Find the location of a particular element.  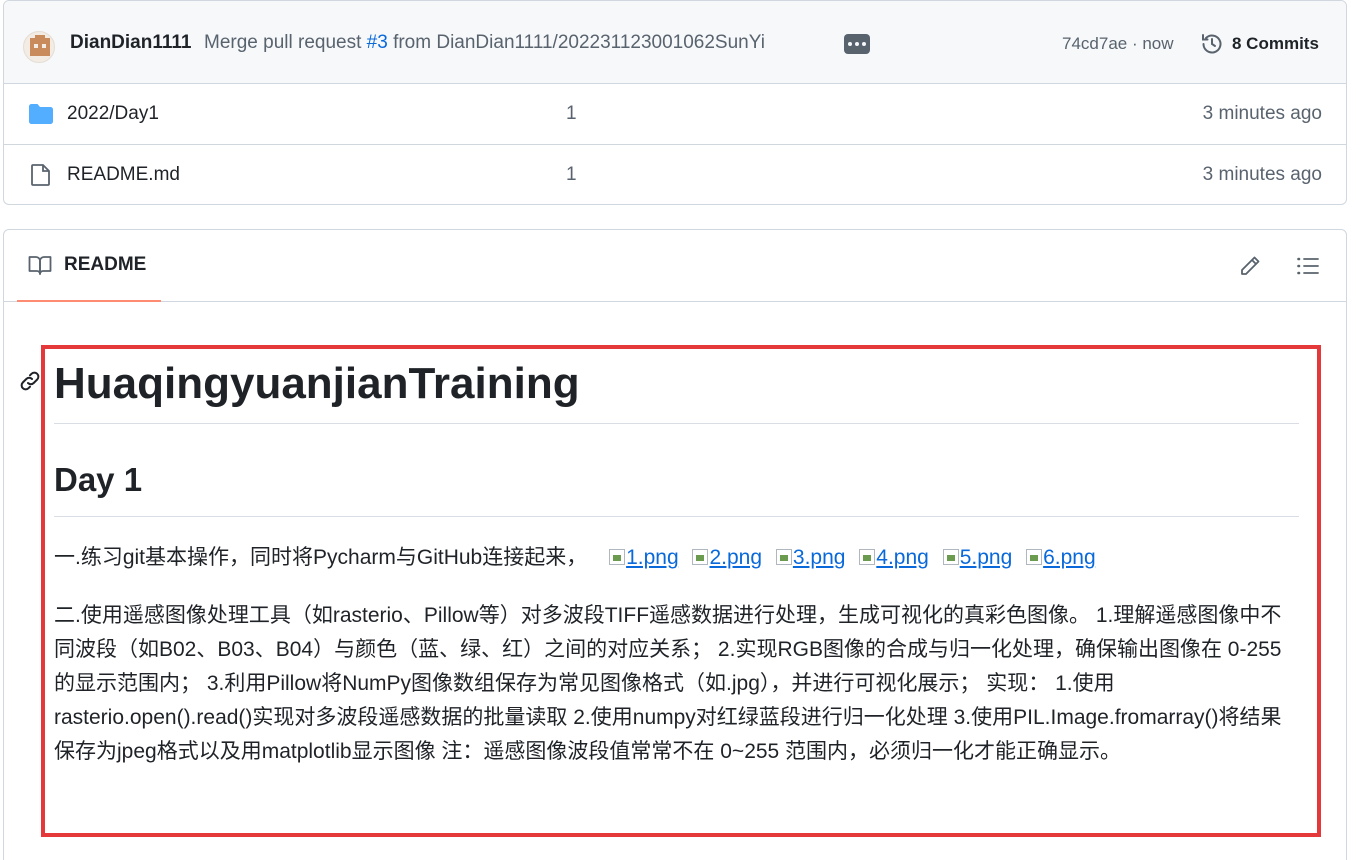

history-icon is located at coordinates (1212, 44).